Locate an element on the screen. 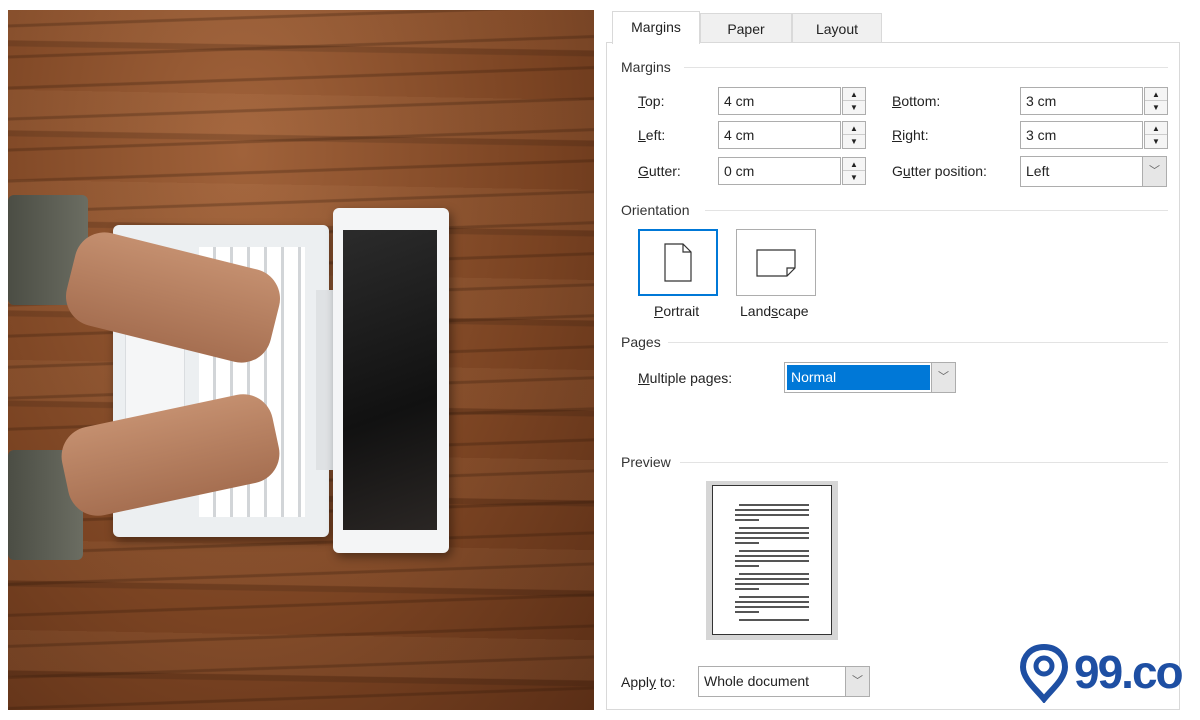 This screenshot has width=1200, height=720. gutter-spinner: ▲ ▼ is located at coordinates (854, 171).